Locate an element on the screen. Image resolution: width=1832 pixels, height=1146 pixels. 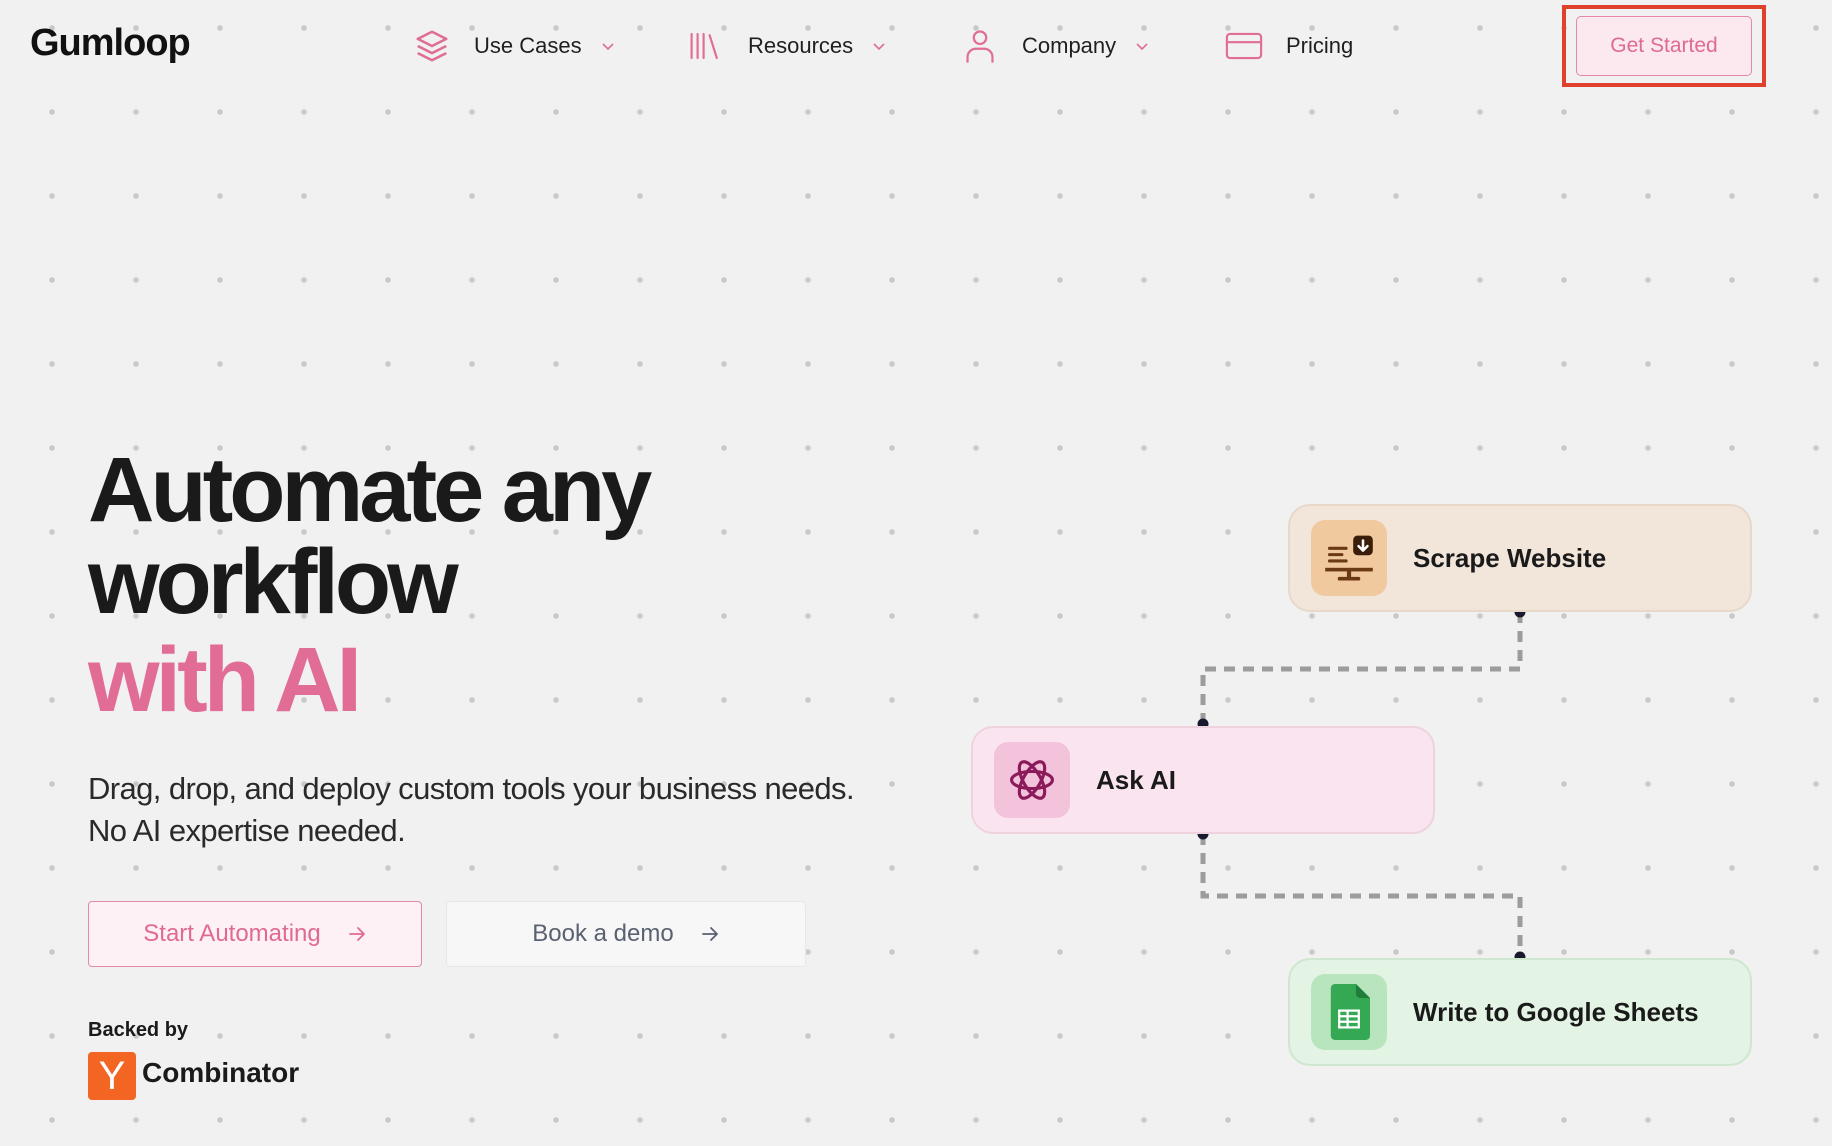
flow-node-label: Write to Google Sheets is located at coordinates (1556, 1011).